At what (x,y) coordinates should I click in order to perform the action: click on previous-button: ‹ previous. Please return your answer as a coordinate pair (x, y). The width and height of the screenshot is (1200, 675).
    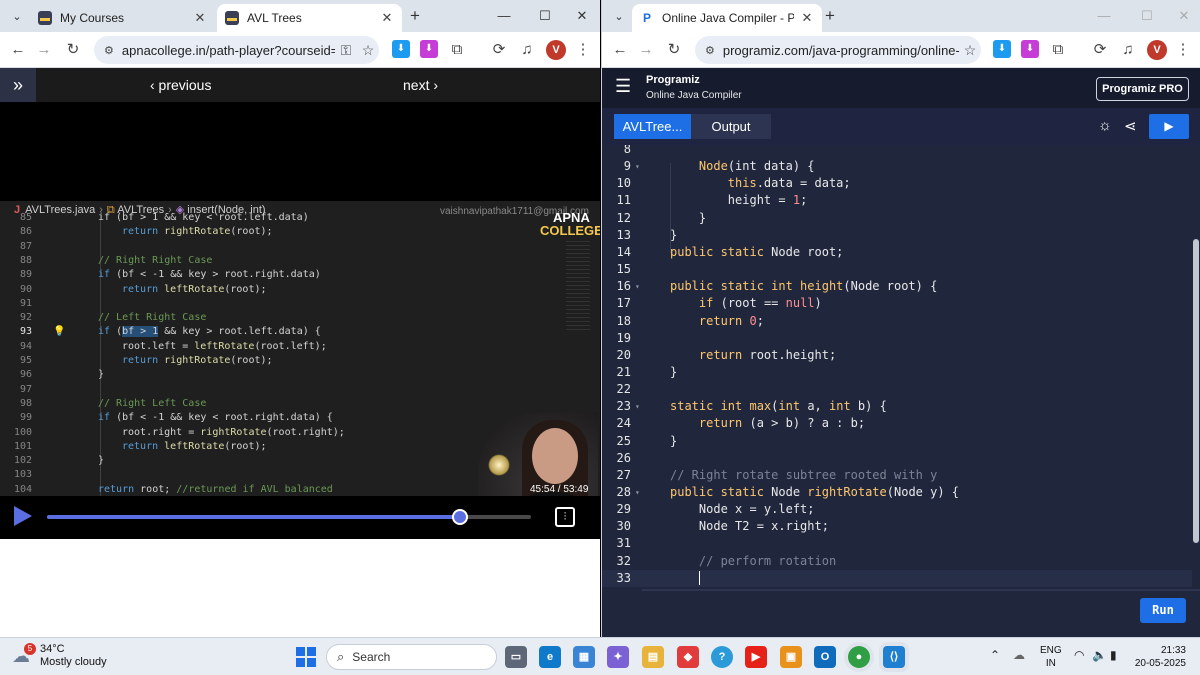
    Looking at the image, I should click on (180, 85).